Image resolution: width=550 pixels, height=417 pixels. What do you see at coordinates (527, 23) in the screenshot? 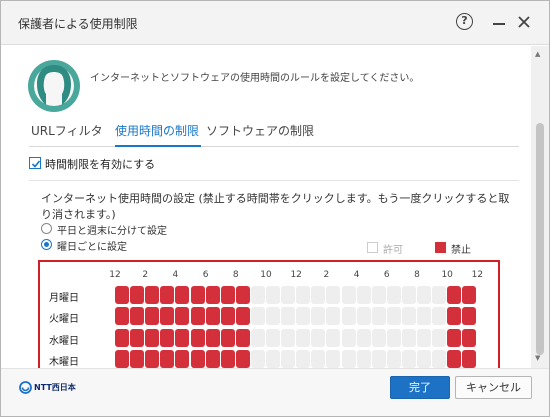
I see `close-button` at bounding box center [527, 23].